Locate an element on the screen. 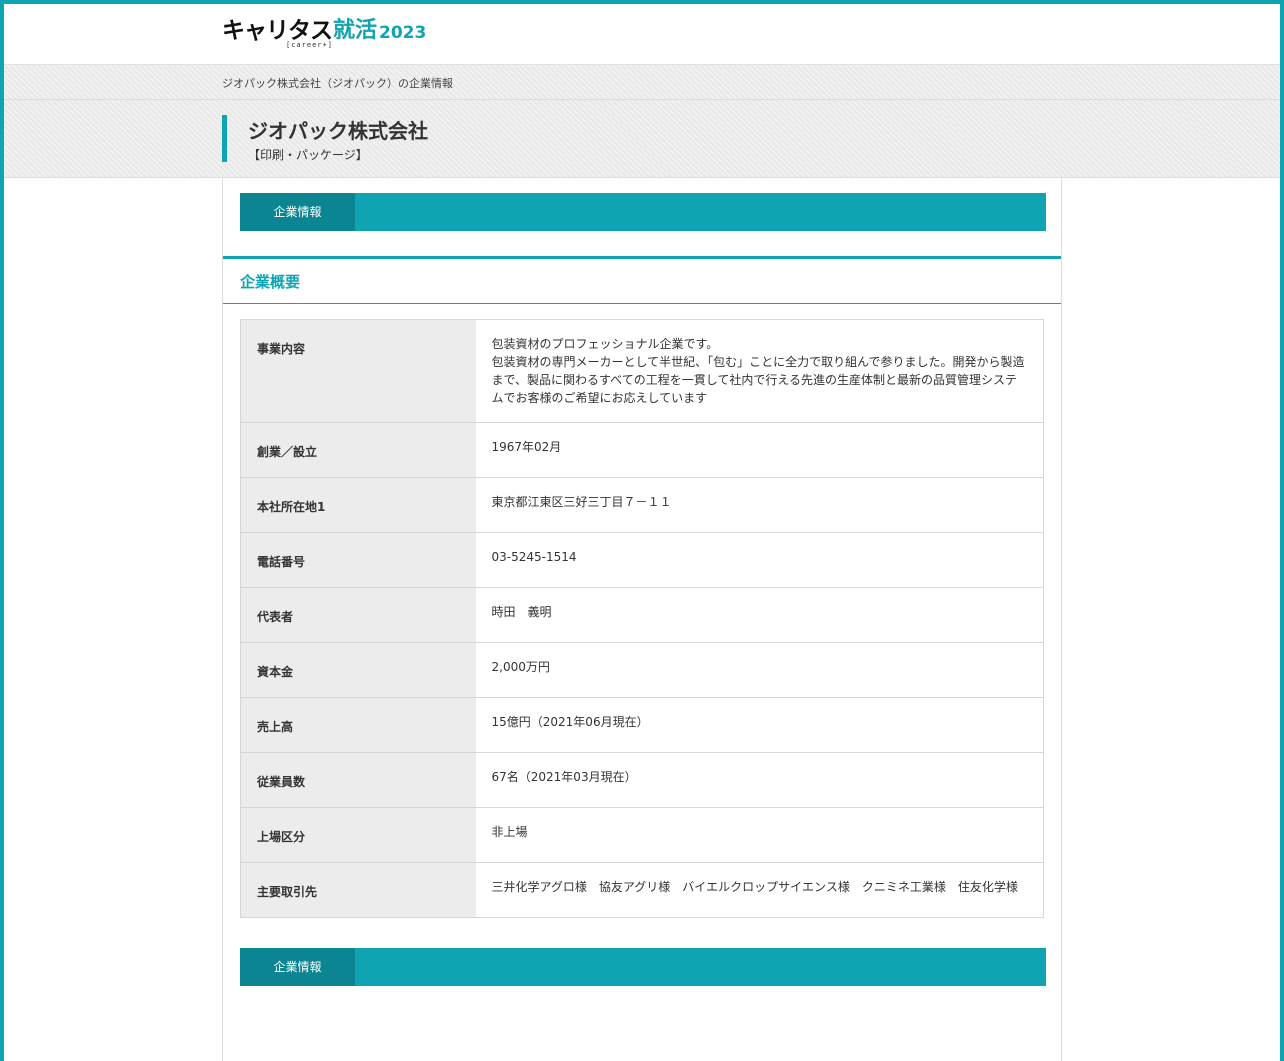  row-label: 売上高 is located at coordinates (358, 725).